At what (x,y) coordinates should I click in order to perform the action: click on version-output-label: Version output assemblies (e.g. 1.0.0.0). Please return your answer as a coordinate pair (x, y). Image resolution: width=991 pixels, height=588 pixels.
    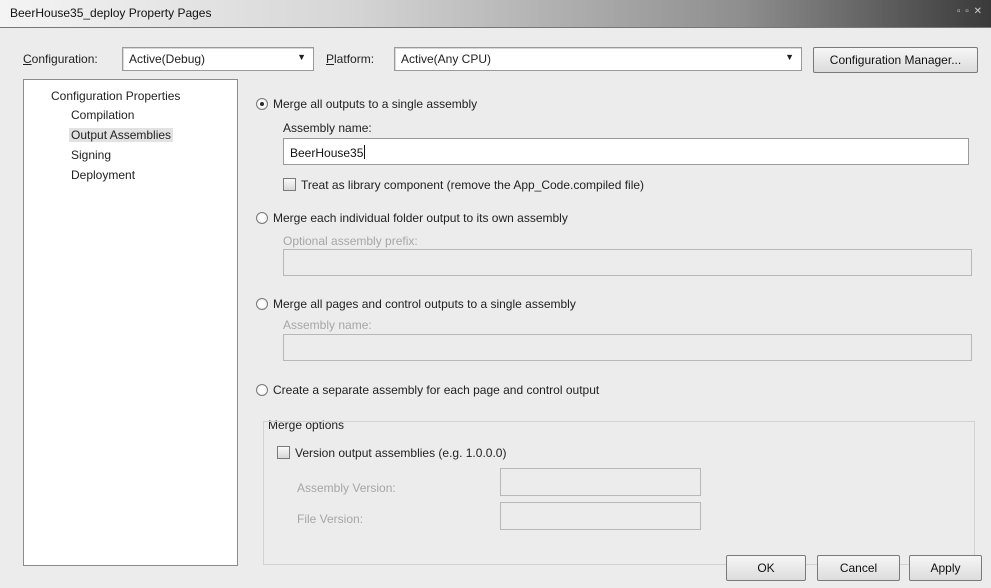
    Looking at the image, I should click on (400, 453).